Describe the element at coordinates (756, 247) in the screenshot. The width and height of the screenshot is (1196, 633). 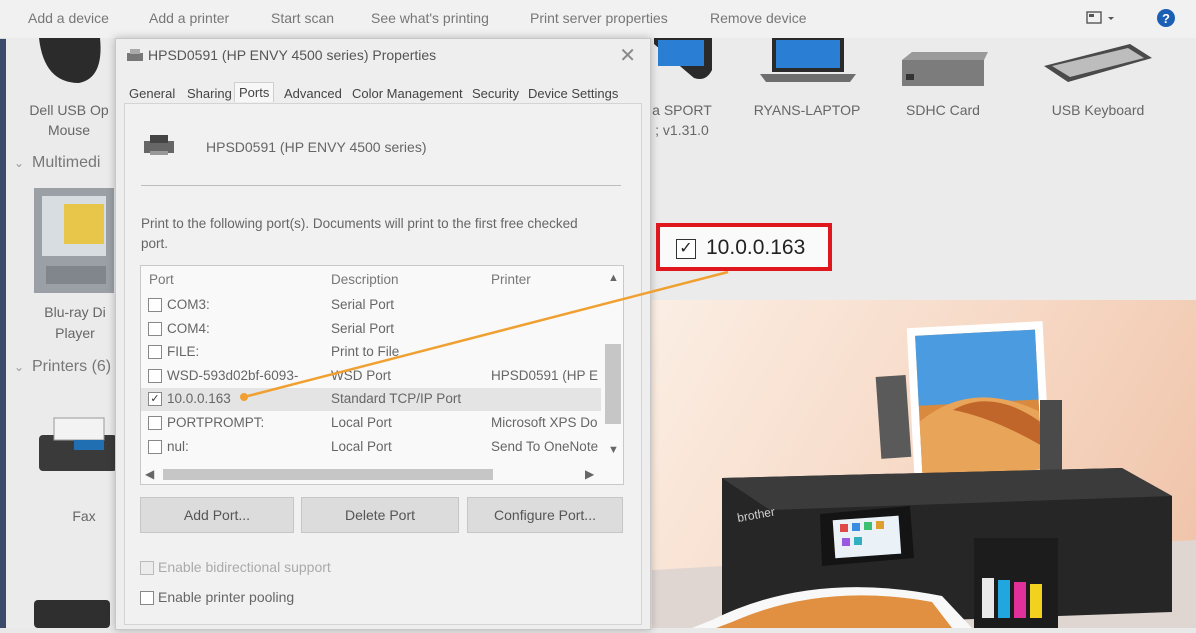
I see `callout-port-text: 10.0.0.163` at that location.